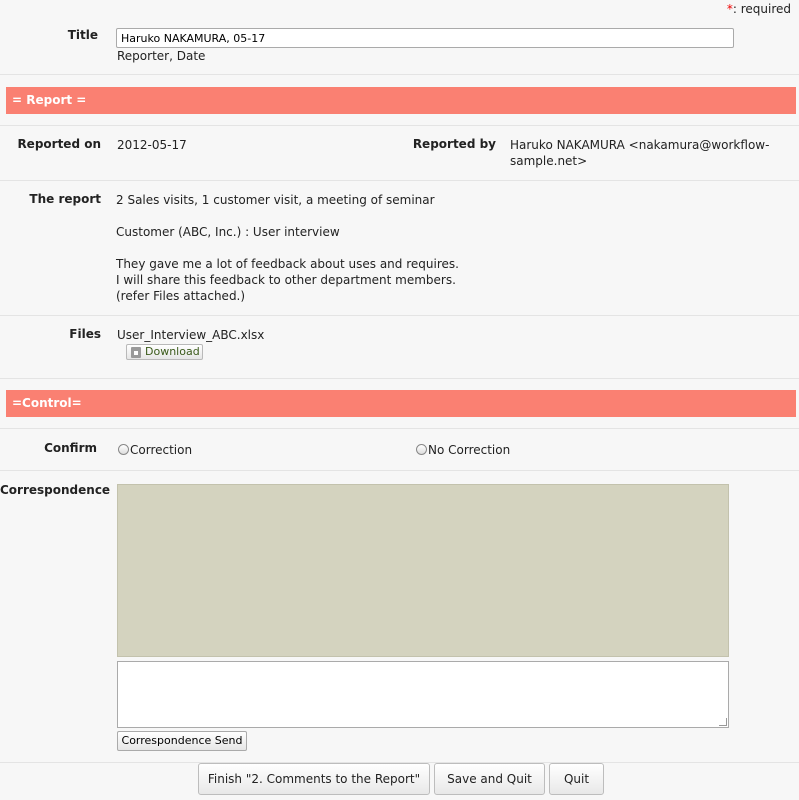  Describe the element at coordinates (123, 449) in the screenshot. I see `correction-radio` at that location.